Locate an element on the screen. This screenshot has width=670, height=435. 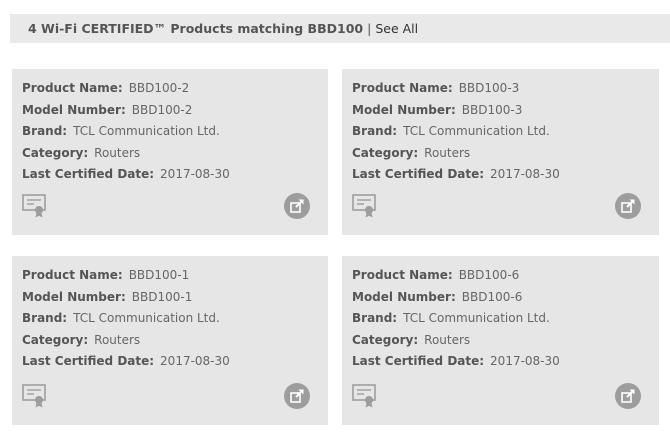
product-name-value: BBD100-6 is located at coordinates (489, 275).